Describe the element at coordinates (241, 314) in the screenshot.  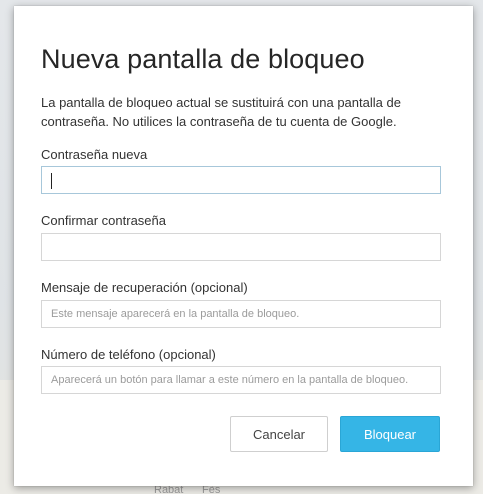
I see `recovery-message-input` at that location.